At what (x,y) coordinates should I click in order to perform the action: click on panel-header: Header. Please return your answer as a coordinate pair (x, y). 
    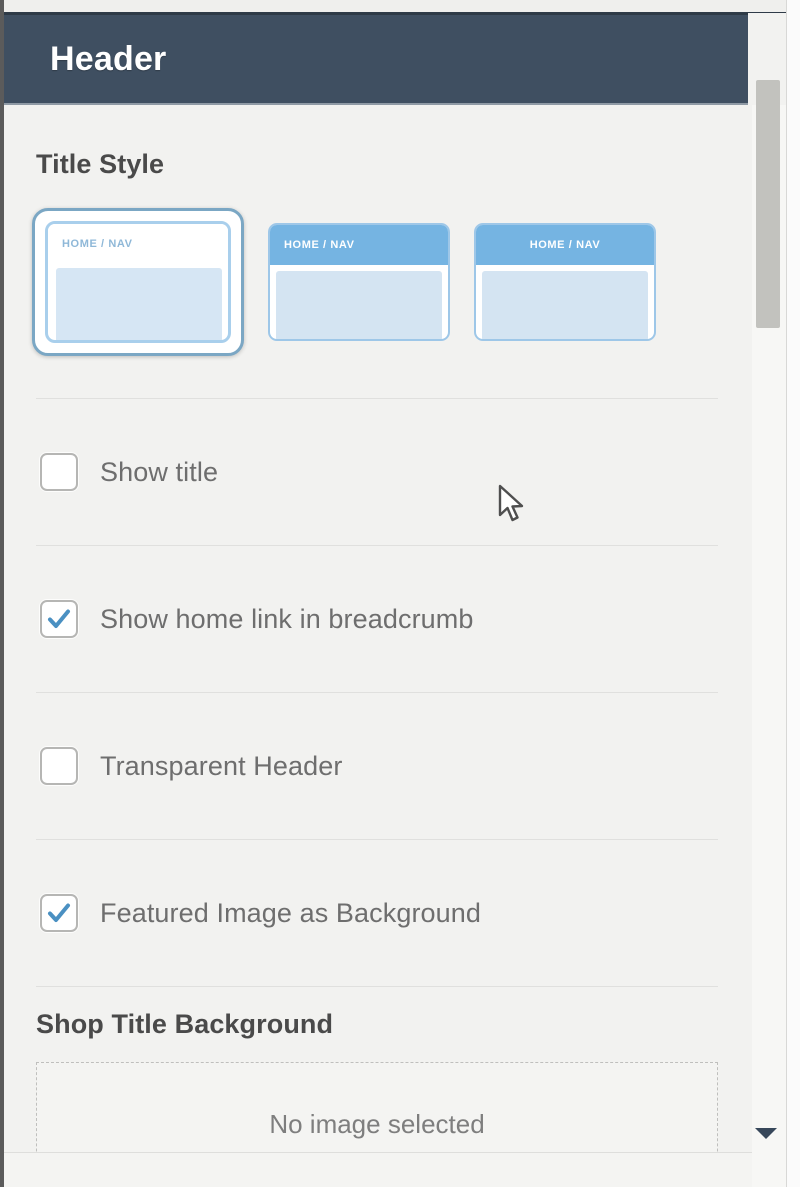
    Looking at the image, I should click on (376, 59).